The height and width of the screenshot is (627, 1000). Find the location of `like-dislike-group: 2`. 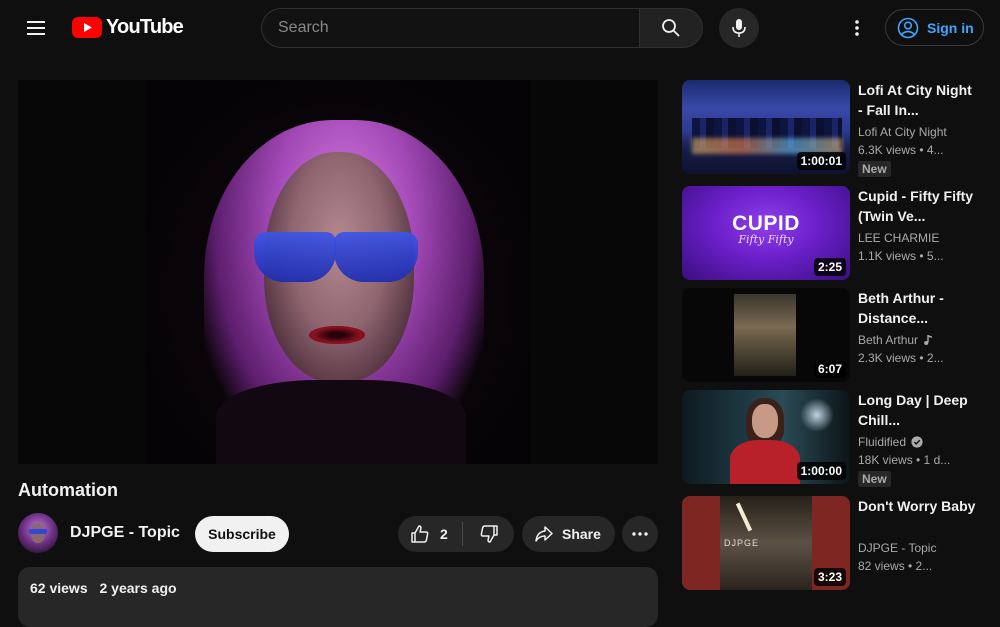

like-dislike-group: 2 is located at coordinates (456, 534).